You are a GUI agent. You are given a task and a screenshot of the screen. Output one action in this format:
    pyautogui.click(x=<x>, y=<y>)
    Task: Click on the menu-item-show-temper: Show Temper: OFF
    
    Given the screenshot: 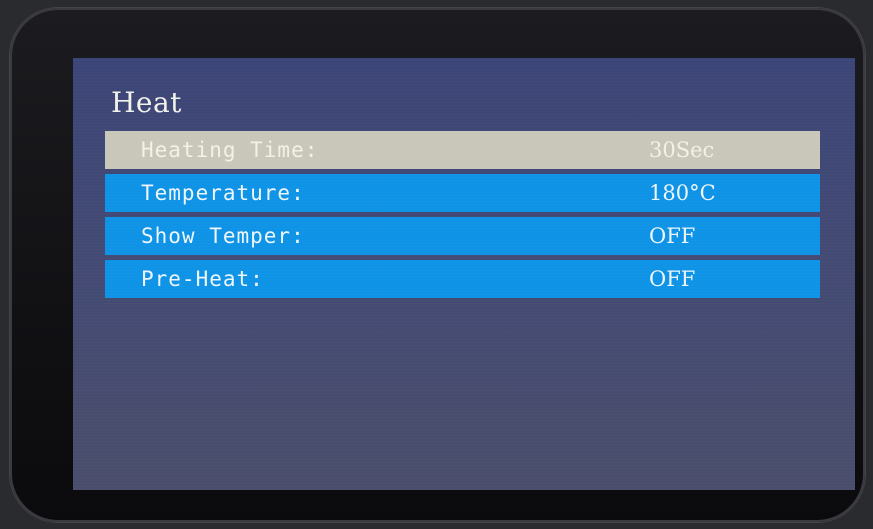 What is the action you would take?
    pyautogui.click(x=462, y=236)
    